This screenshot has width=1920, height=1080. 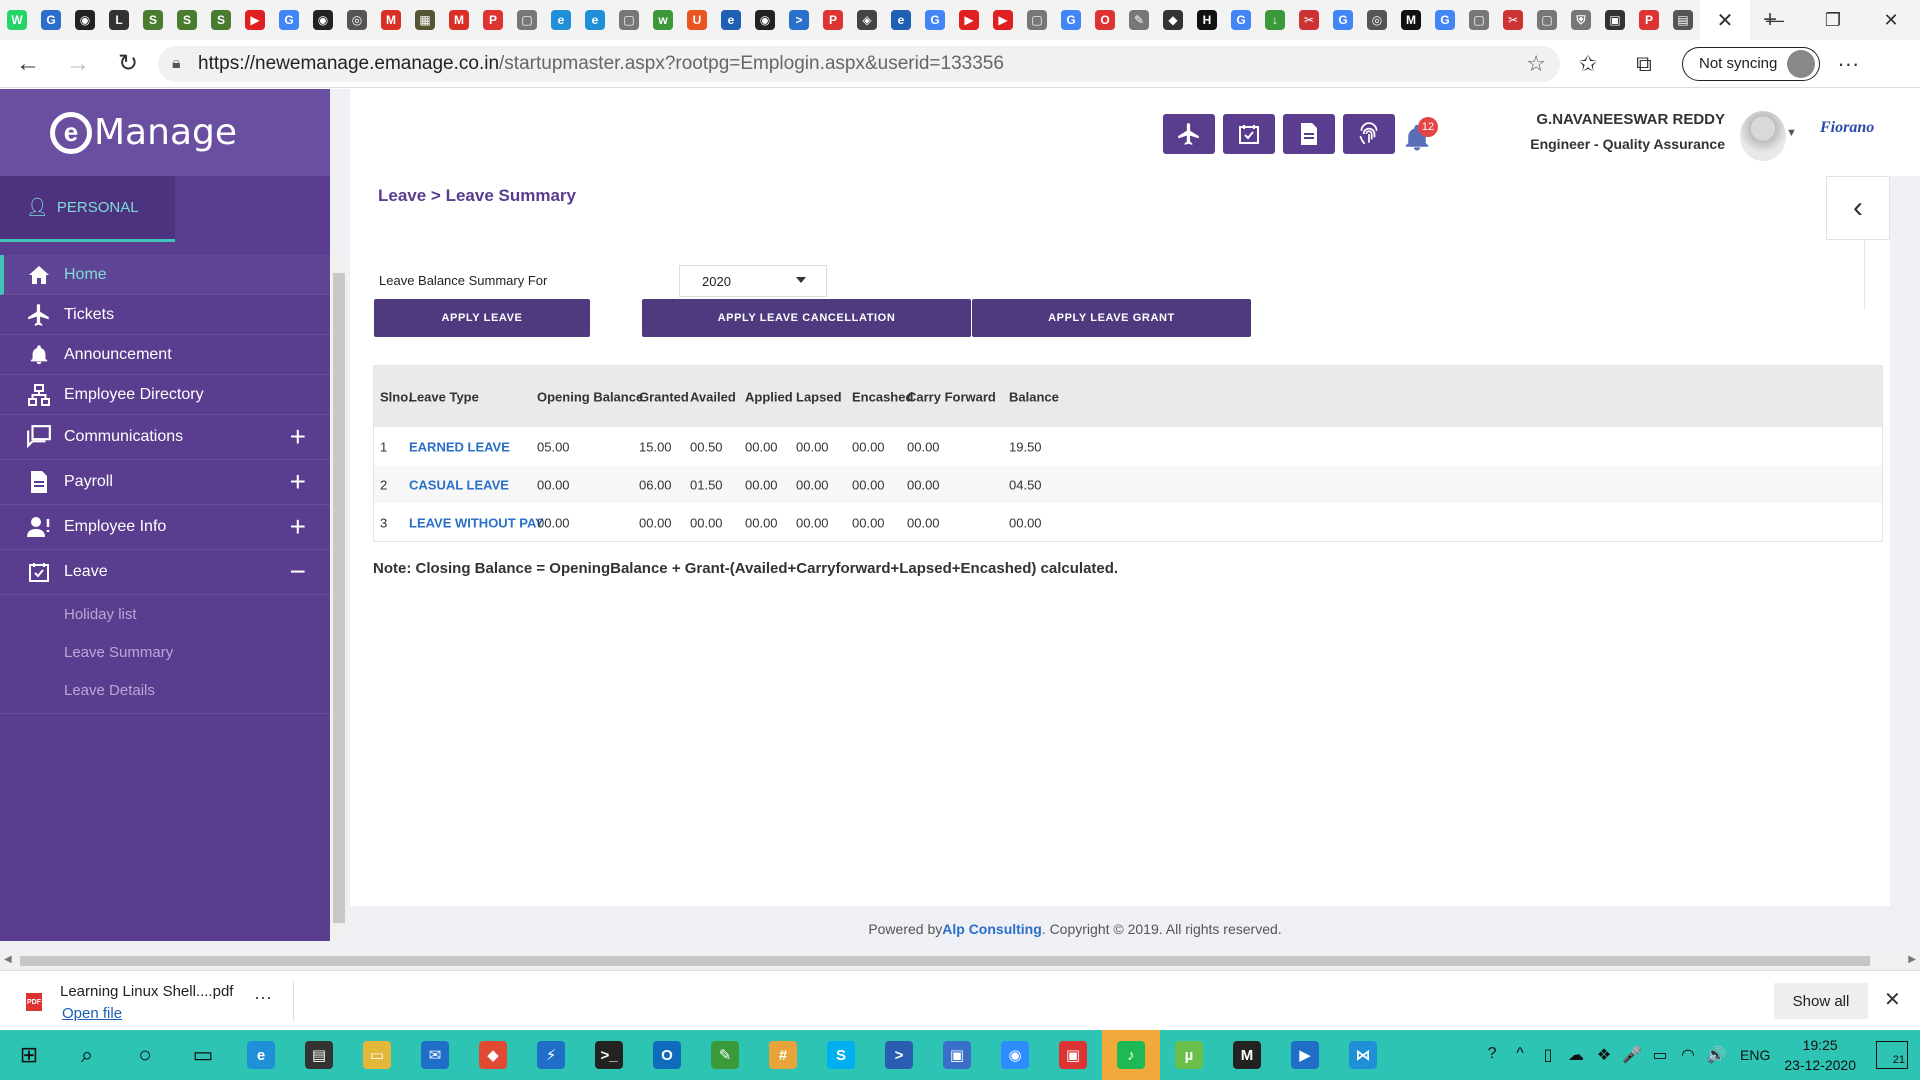 What do you see at coordinates (753, 281) in the screenshot?
I see `year-select: 2020` at bounding box center [753, 281].